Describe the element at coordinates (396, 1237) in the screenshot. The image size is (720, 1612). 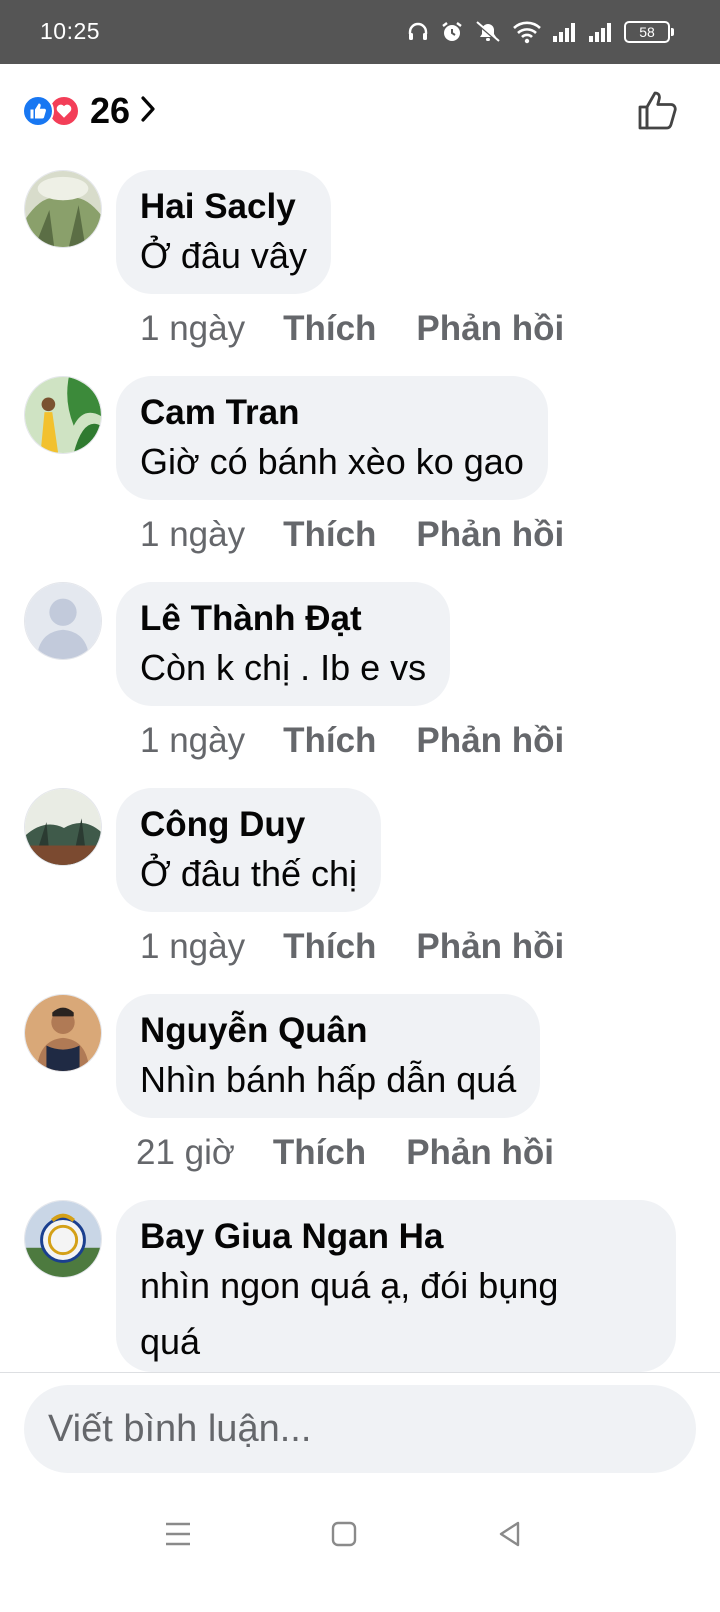
I see `comment-author: Bay Giua Ngan Ha` at that location.